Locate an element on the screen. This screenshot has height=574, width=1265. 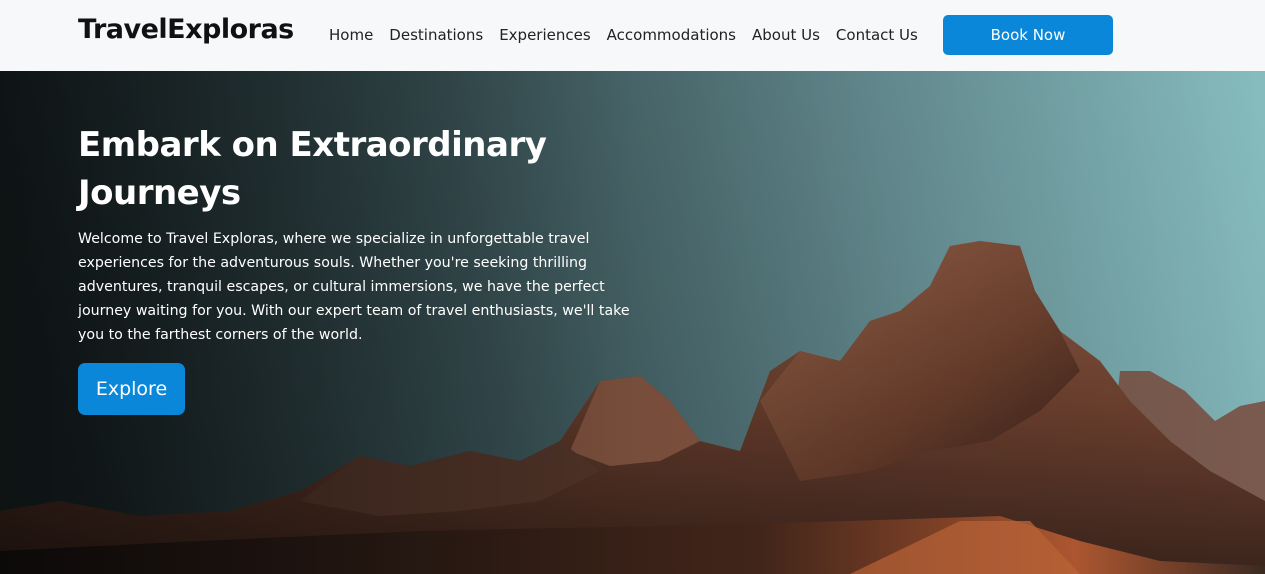
nav-link-accommodations: Accommodations is located at coordinates (671, 35).